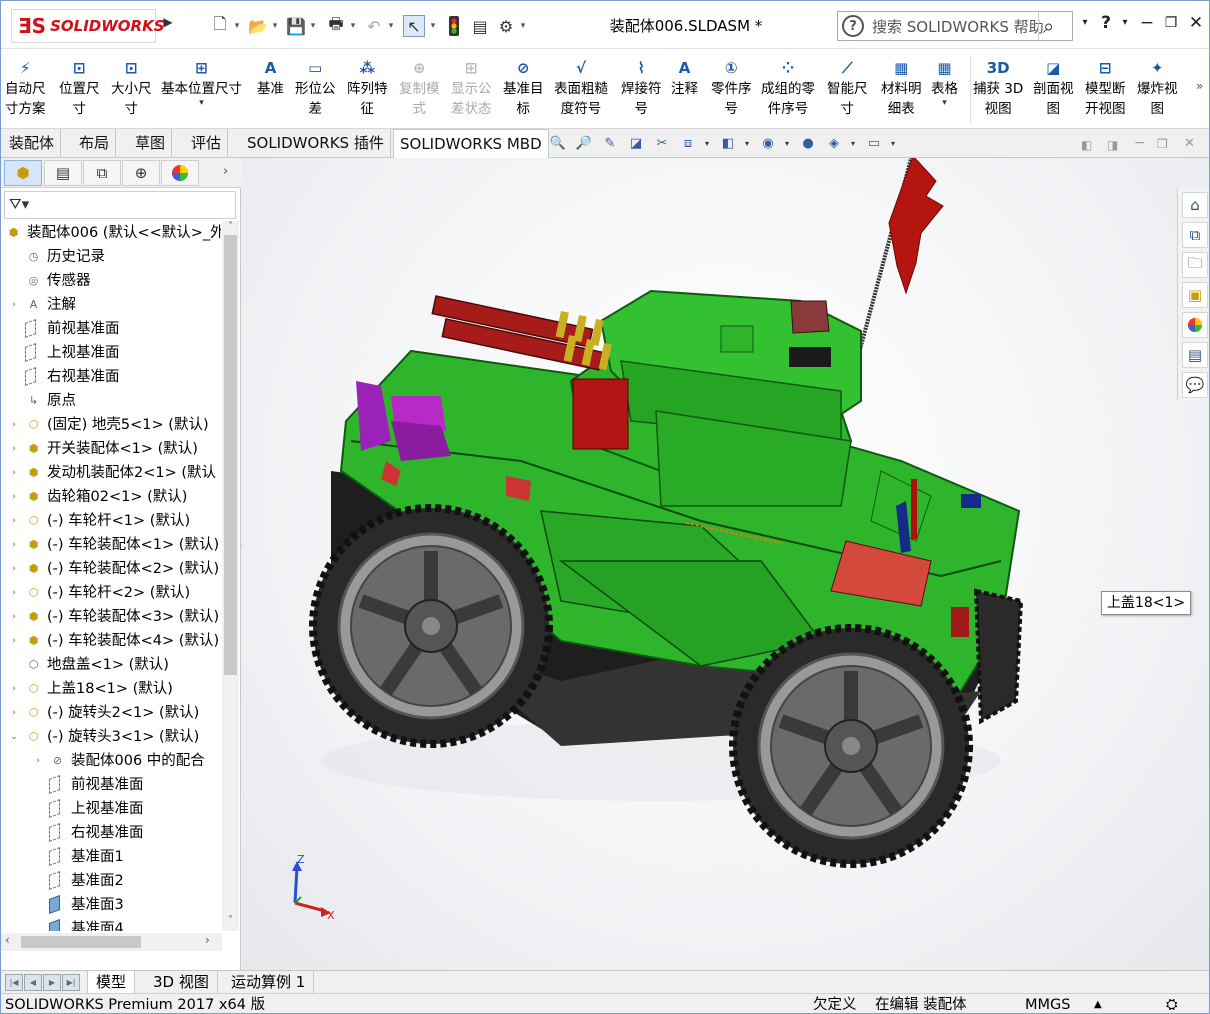 Image resolution: width=1210 pixels, height=1014 pixels. What do you see at coordinates (52, 982) in the screenshot?
I see `tab-next-icon: ▶` at bounding box center [52, 982].